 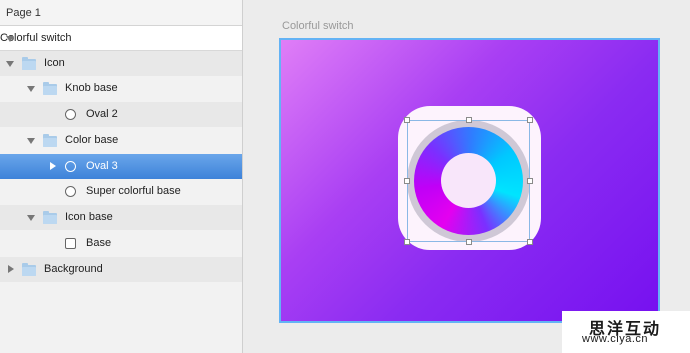 What do you see at coordinates (615, 339) in the screenshot?
I see `watermark-url: www.ciya.cn` at bounding box center [615, 339].